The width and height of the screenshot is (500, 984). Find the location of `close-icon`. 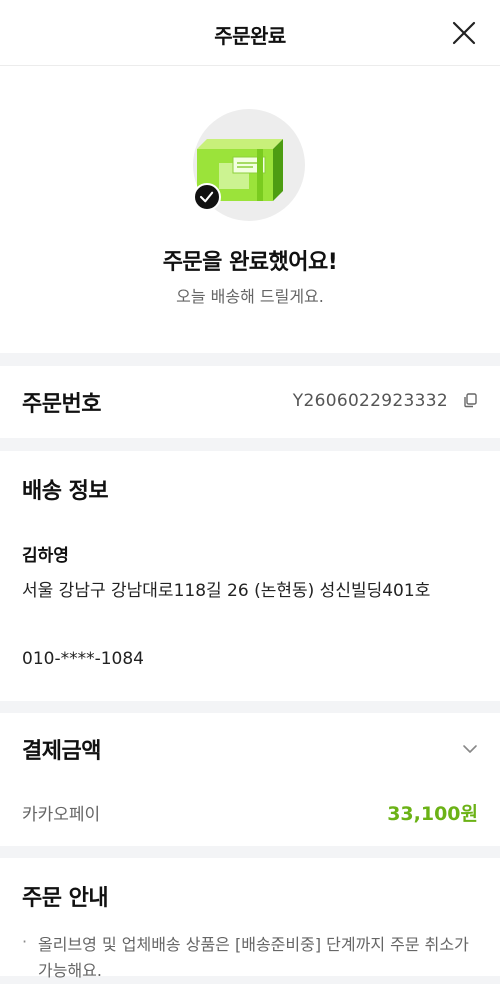

close-icon is located at coordinates (464, 33).